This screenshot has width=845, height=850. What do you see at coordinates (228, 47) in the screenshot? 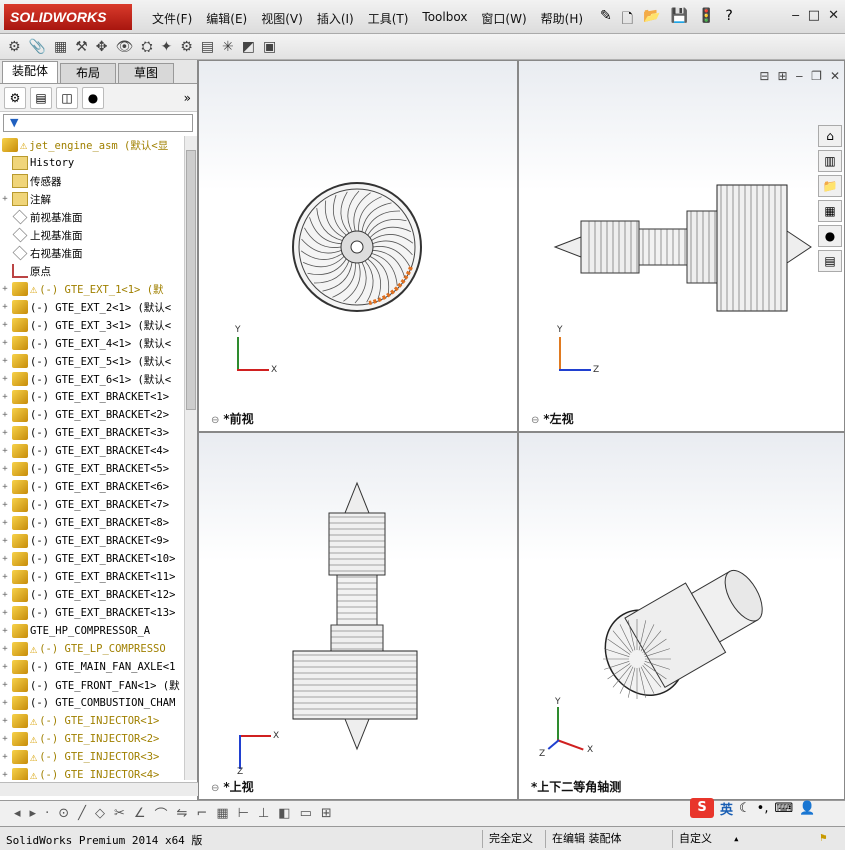
I see `exploded-view-icon: ✳` at bounding box center [228, 47].